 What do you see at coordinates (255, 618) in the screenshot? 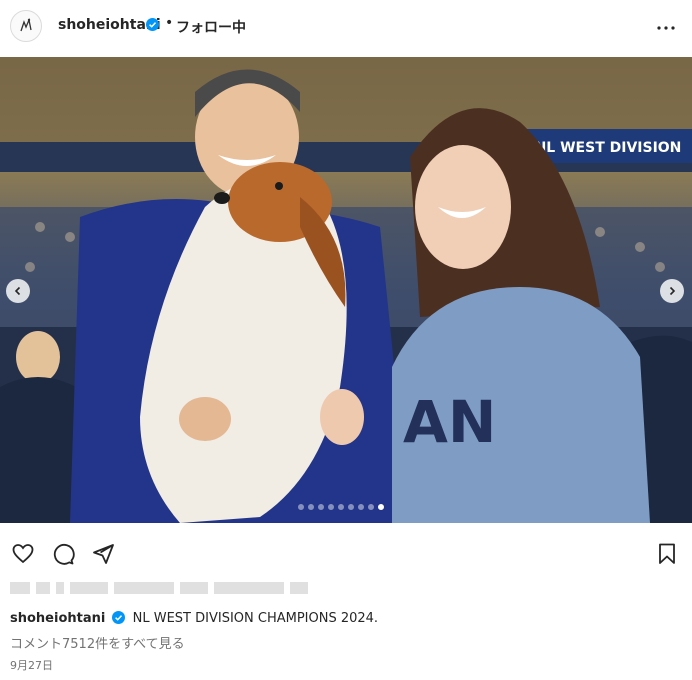
I see `caption-text: NL WEST DIVISION CHAMPIONS 2024.` at bounding box center [255, 618].